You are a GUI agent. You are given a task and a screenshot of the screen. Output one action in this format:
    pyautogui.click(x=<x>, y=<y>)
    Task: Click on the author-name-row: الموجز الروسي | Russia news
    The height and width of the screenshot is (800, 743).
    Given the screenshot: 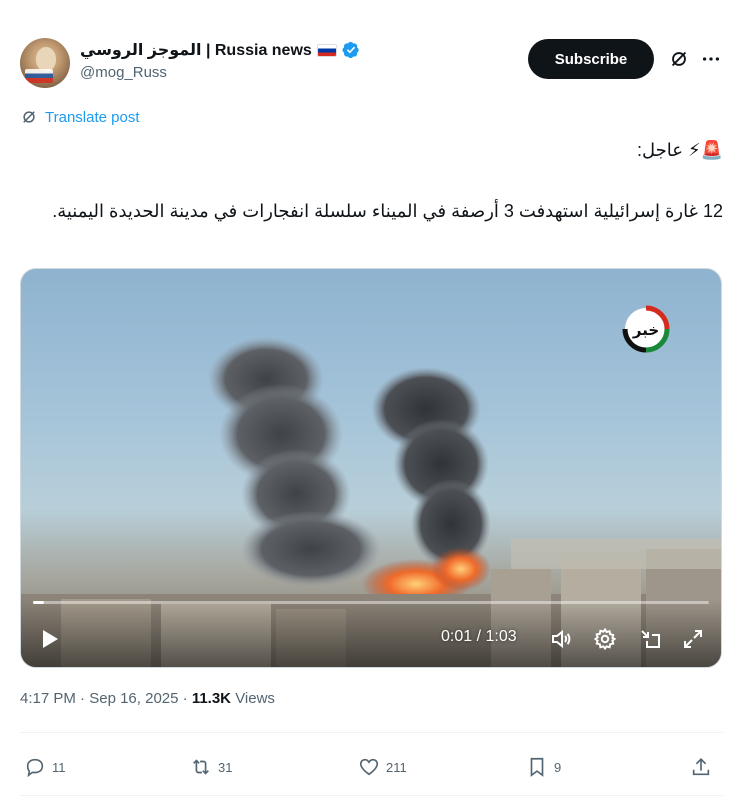 What is the action you would take?
    pyautogui.click(x=220, y=50)
    